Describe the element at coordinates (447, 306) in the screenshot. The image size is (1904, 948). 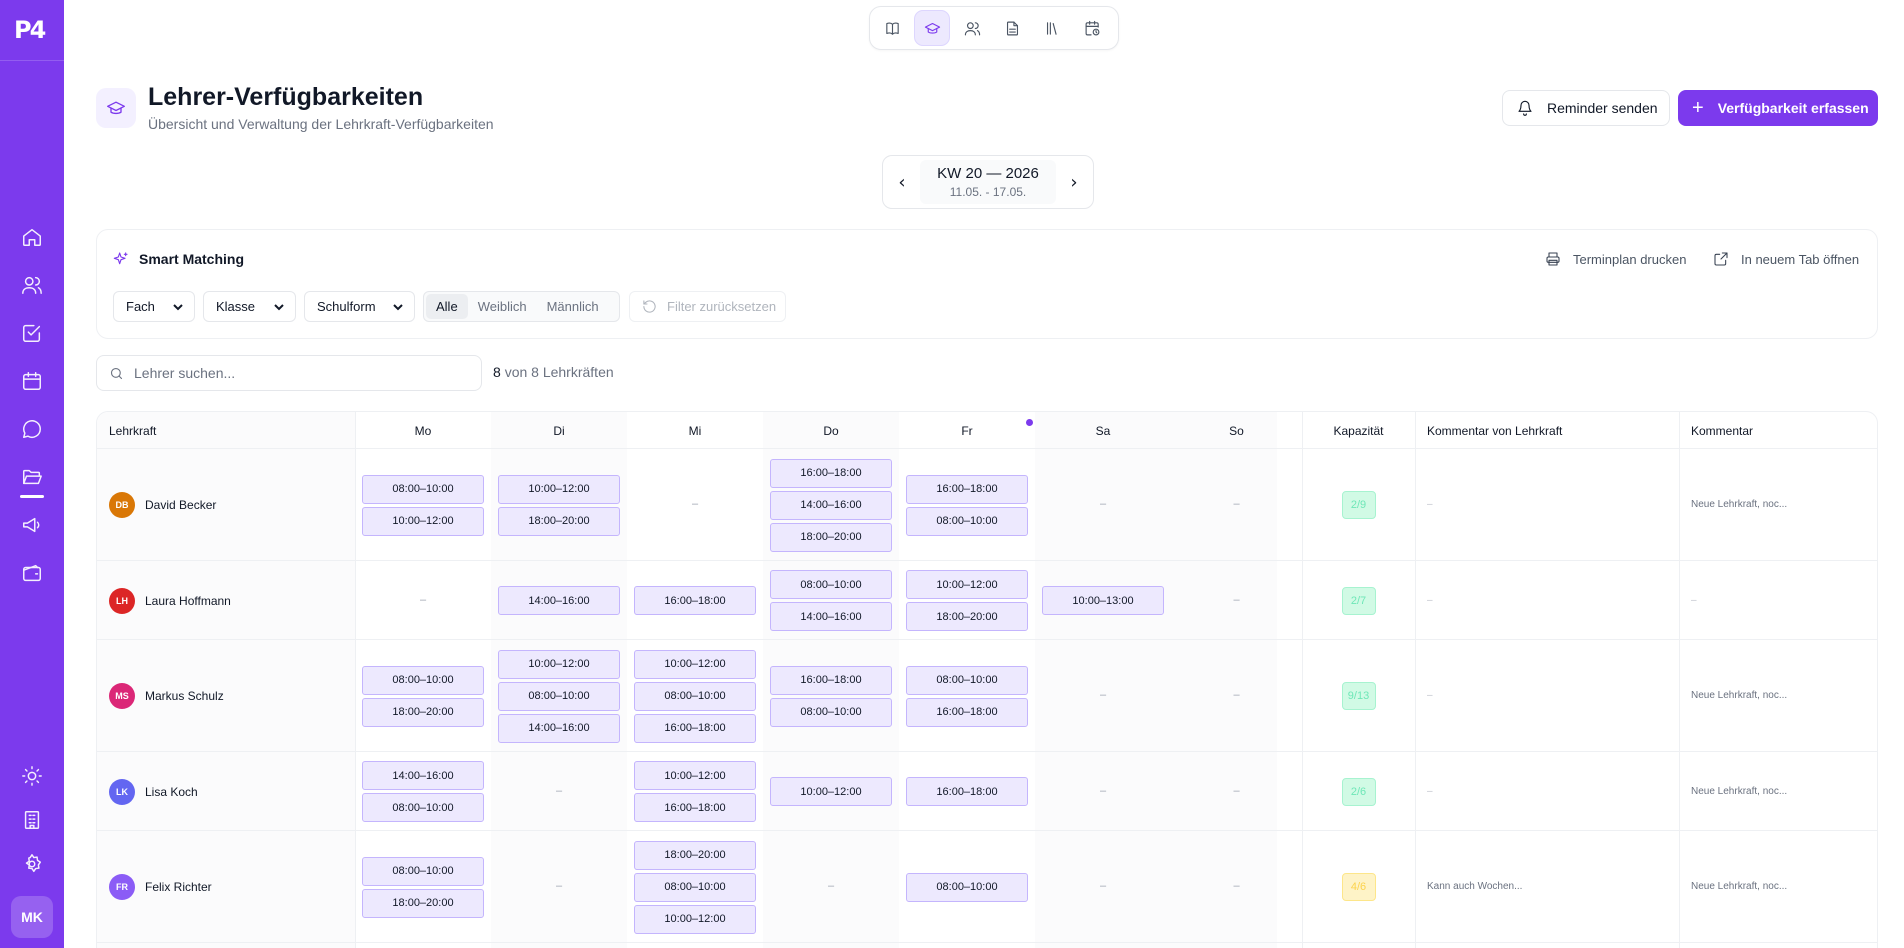
I see `gender-all-option: Alle` at that location.